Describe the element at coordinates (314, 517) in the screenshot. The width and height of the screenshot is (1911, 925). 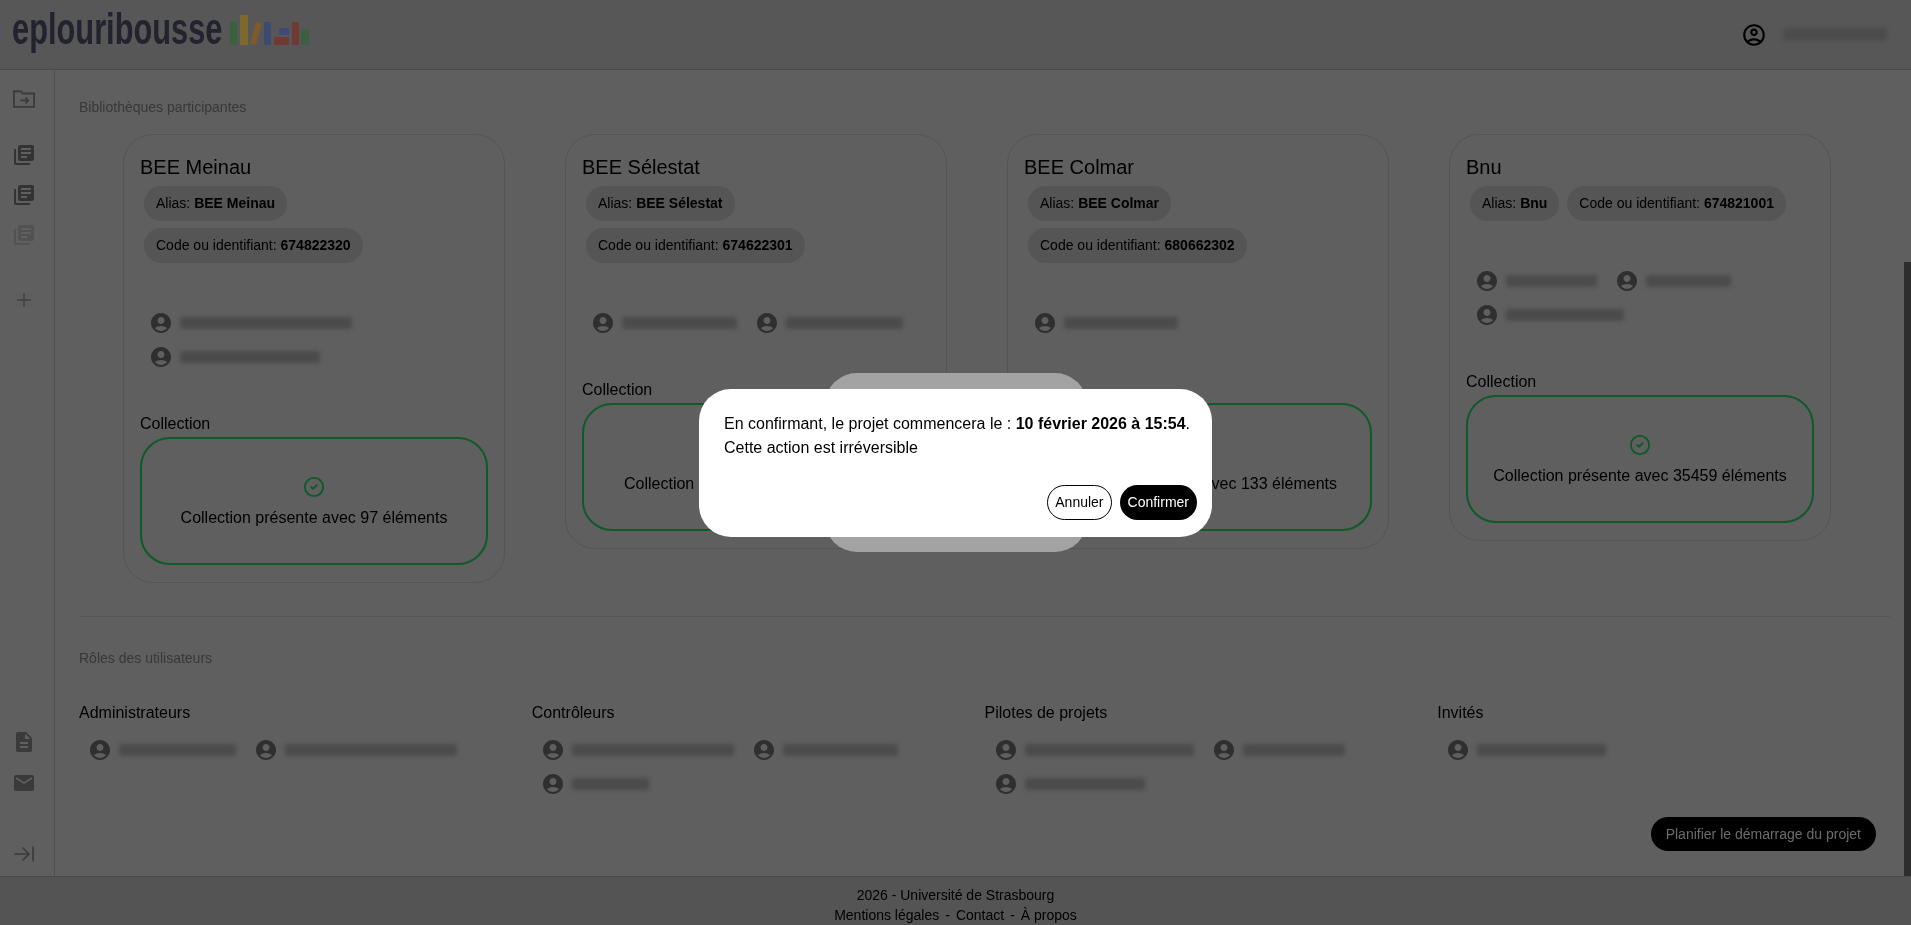
I see `collection-status-text: Collection présente avec 97 éléments` at that location.